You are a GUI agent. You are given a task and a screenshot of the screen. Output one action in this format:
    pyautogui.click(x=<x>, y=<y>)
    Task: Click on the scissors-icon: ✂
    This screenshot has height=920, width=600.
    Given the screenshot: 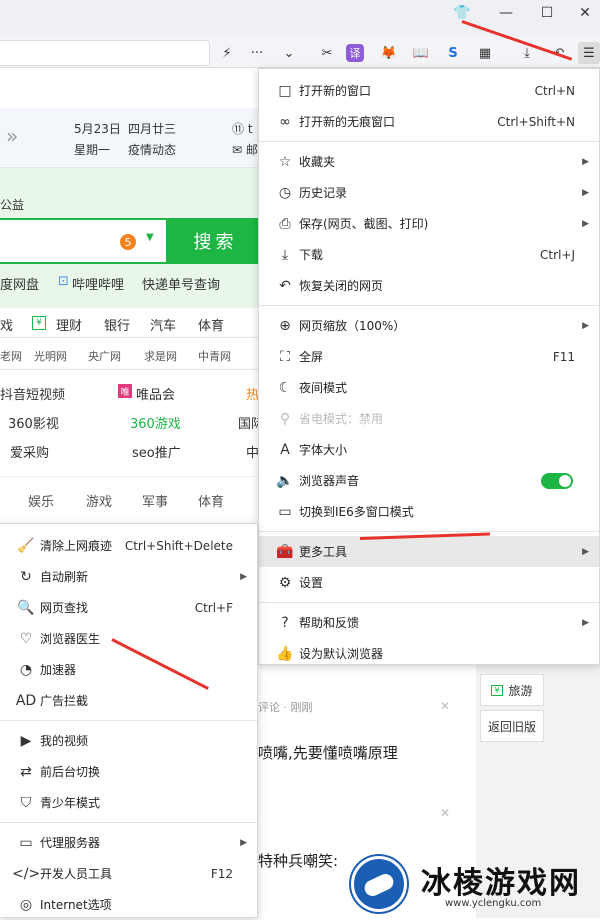 What is the action you would take?
    pyautogui.click(x=327, y=53)
    